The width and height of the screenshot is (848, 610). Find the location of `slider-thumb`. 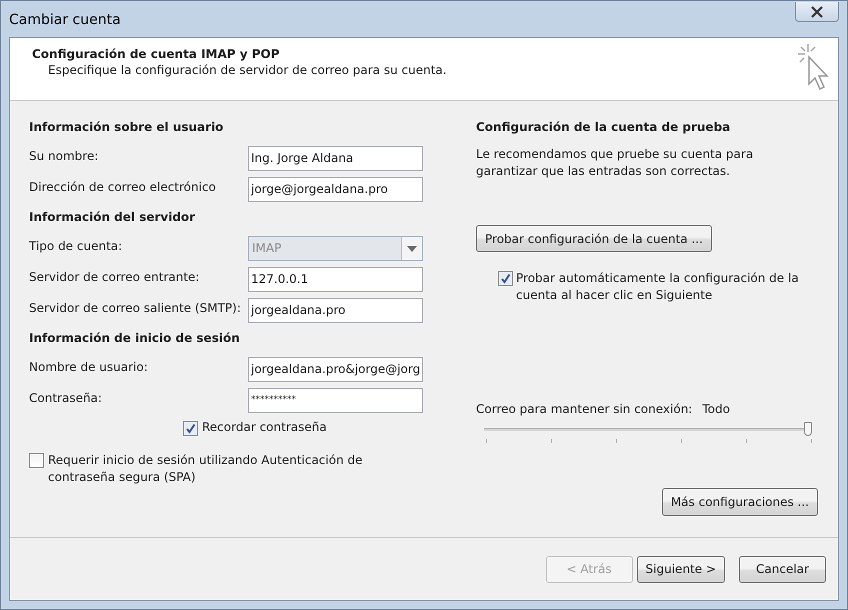

slider-thumb is located at coordinates (808, 429).